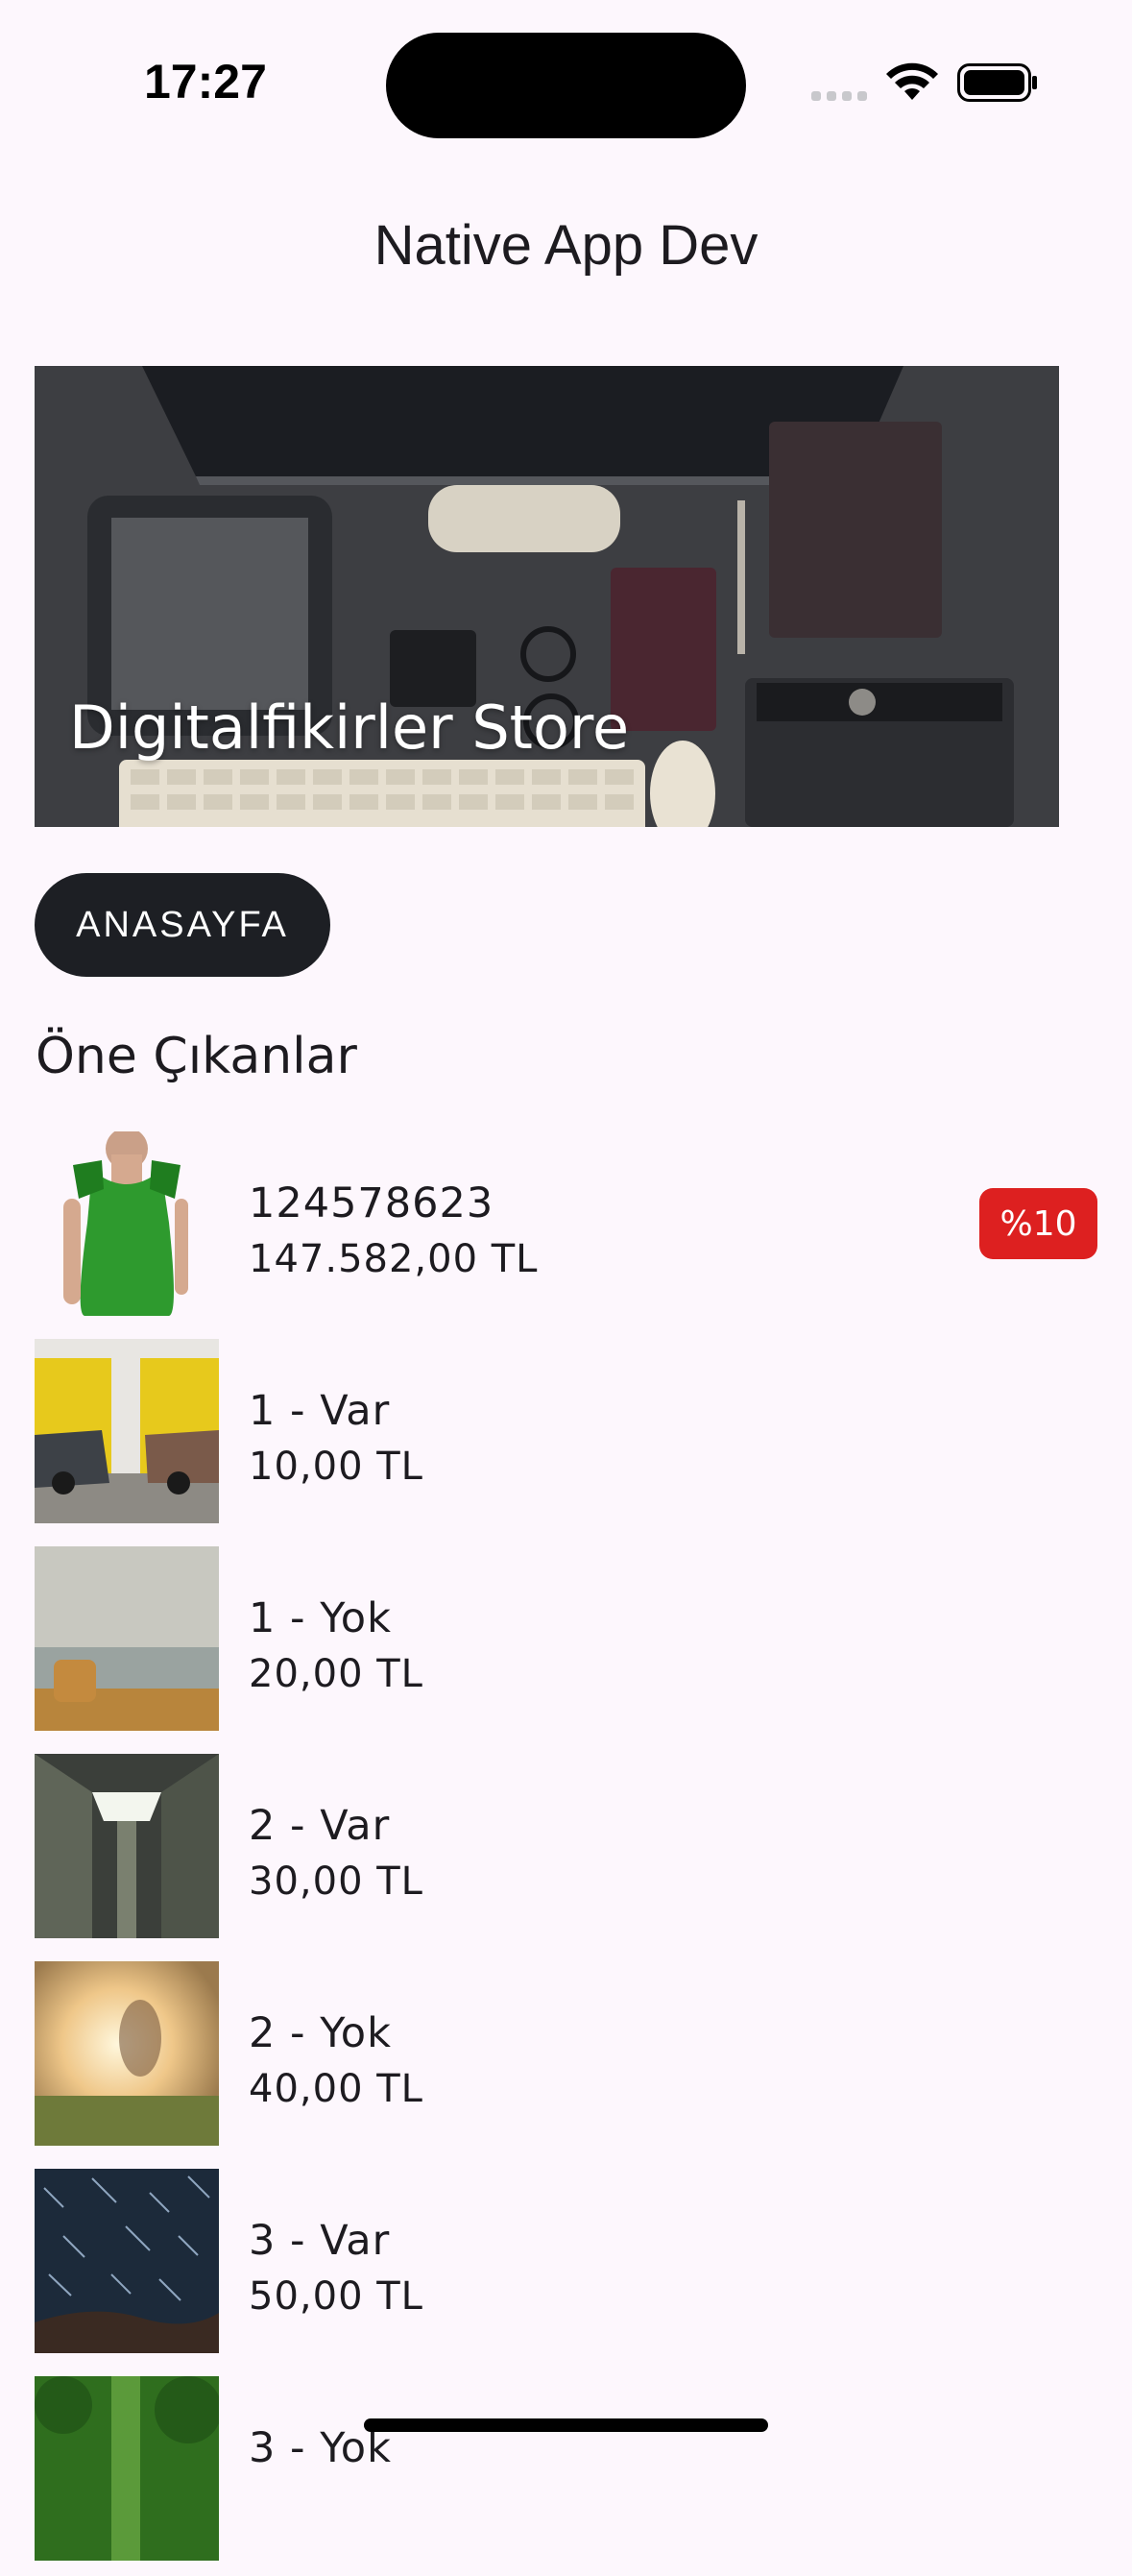 The width and height of the screenshot is (1132, 2576). I want to click on product-price: 147.582,00 TL, so click(394, 1259).